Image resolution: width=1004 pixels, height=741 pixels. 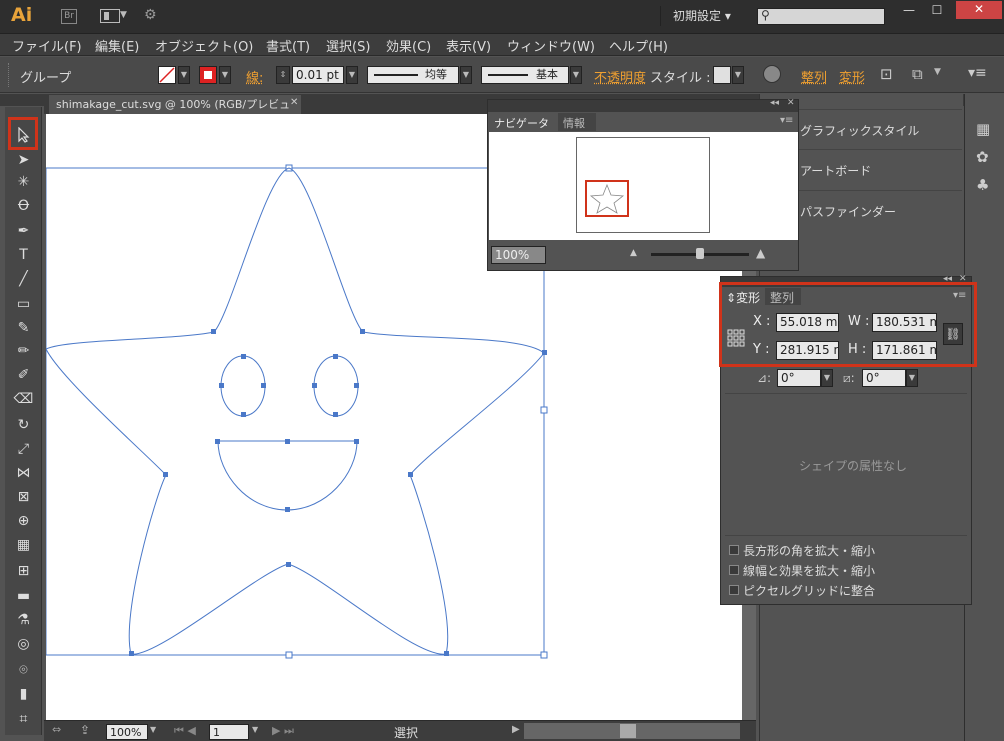 I want to click on menu-view: 表示(V), so click(x=468, y=45).